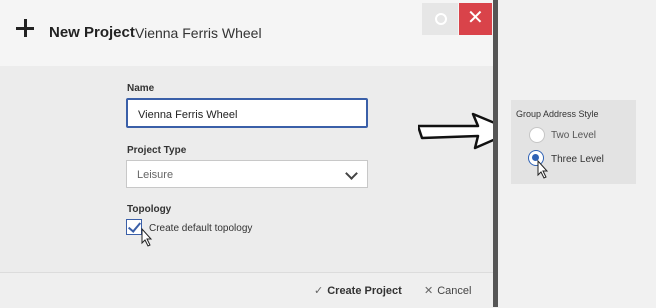 This screenshot has height=308, width=656. I want to click on close-button: ✕, so click(475, 19).